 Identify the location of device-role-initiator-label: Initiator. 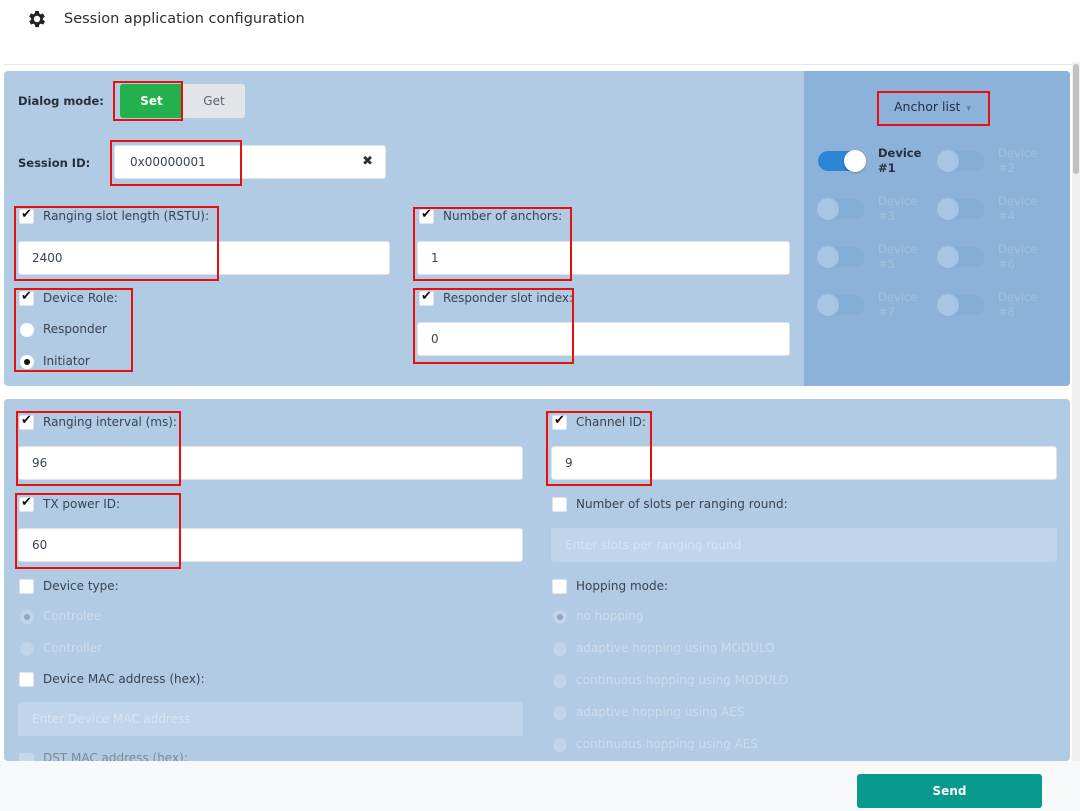
(66, 361).